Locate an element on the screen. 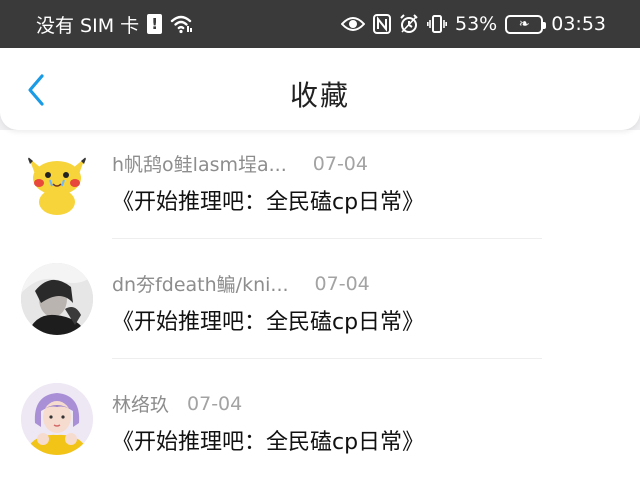 The height and width of the screenshot is (485, 640). page-title: 收藏 is located at coordinates (319, 95).